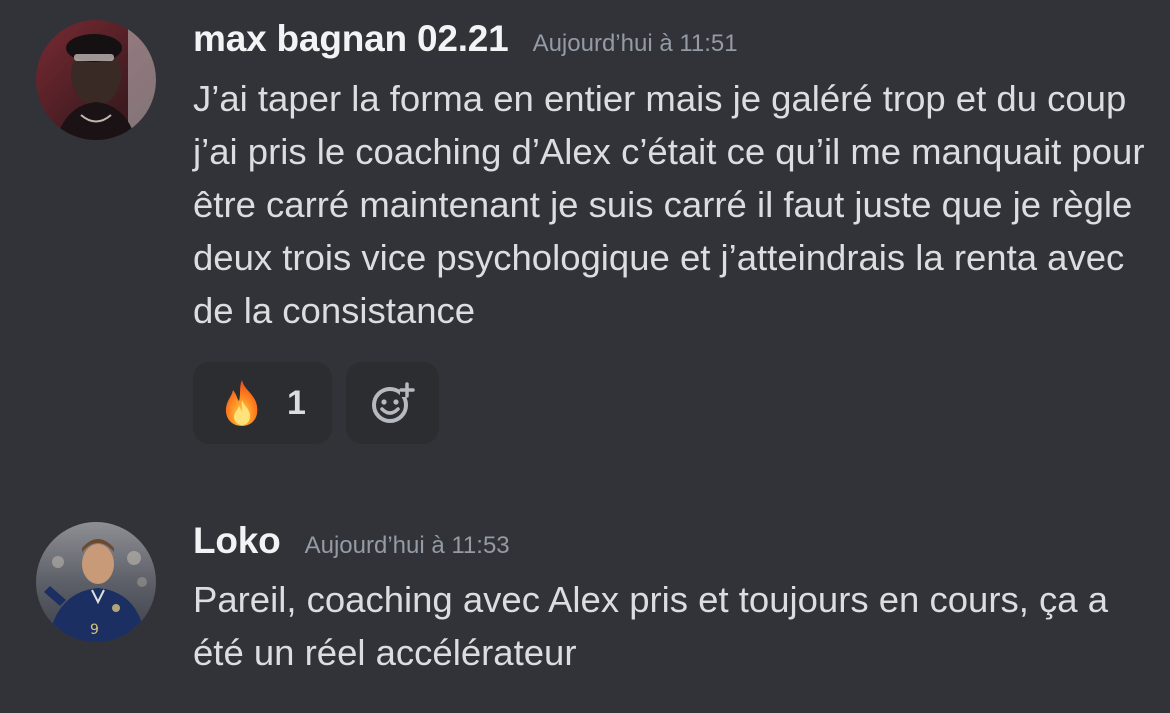 This screenshot has height=713, width=1170. What do you see at coordinates (237, 541) in the screenshot?
I see `username: Loko` at bounding box center [237, 541].